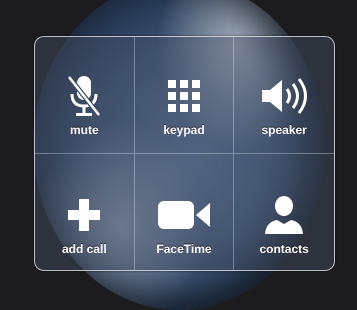  What do you see at coordinates (184, 248) in the screenshot?
I see `facetime-label: FaceTime` at bounding box center [184, 248].